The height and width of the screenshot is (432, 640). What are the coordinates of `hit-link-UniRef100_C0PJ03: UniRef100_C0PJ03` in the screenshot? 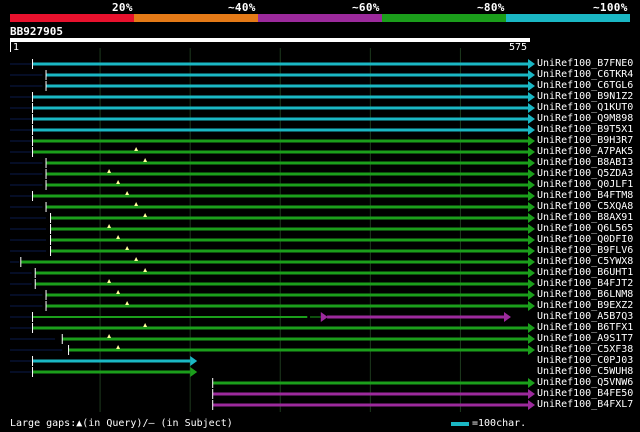 It's located at (585, 360).